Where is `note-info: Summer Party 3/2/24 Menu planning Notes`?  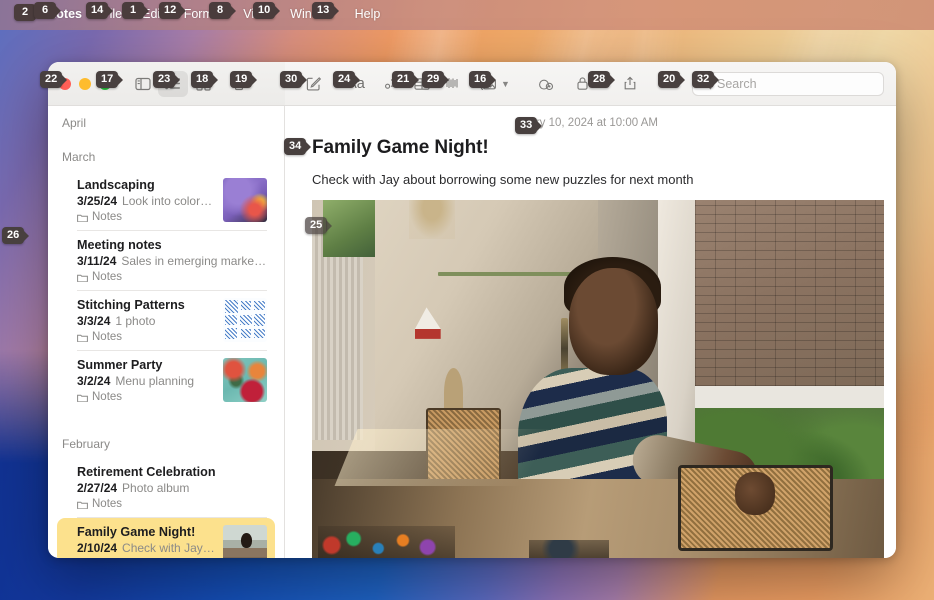
note-info: Summer Party 3/2/24 Menu planning Notes is located at coordinates (146, 380).